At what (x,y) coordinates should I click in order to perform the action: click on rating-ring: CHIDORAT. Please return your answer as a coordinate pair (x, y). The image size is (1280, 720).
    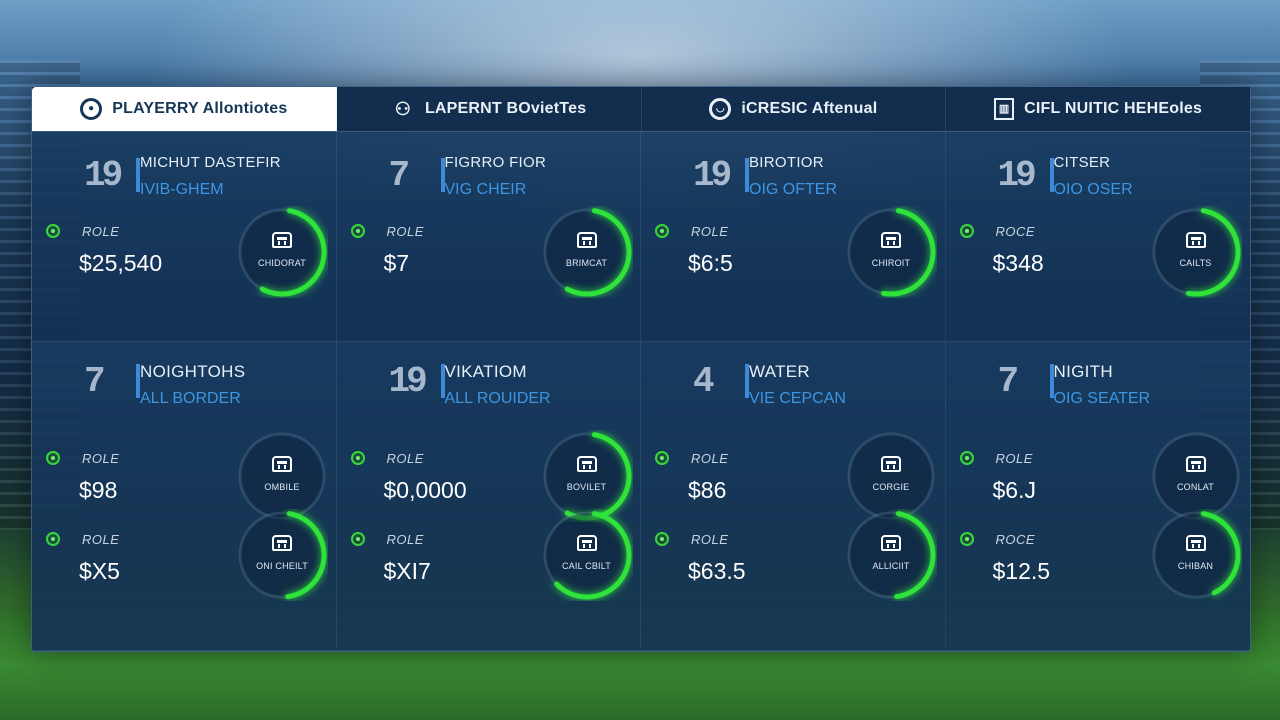
    Looking at the image, I should click on (282, 252).